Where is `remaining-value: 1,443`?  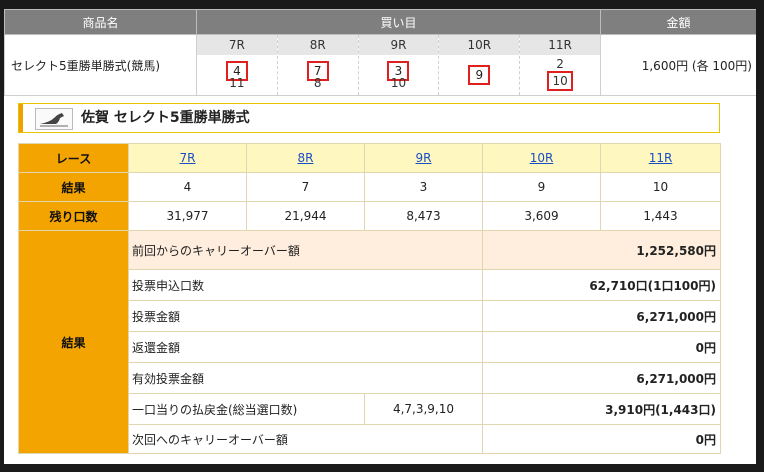
remaining-value: 1,443 is located at coordinates (660, 216).